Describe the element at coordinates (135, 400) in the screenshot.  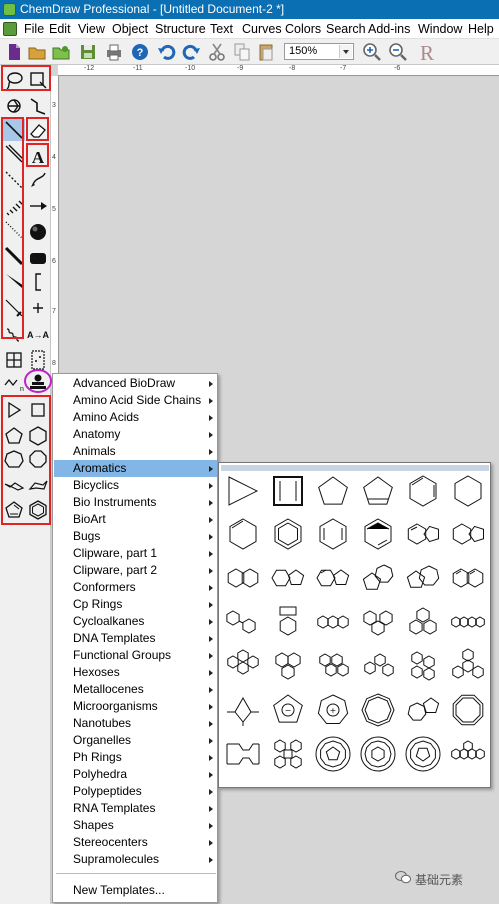
I see `submenu-item-amino-acid-side-chains: Amino Acid Side Chains` at that location.